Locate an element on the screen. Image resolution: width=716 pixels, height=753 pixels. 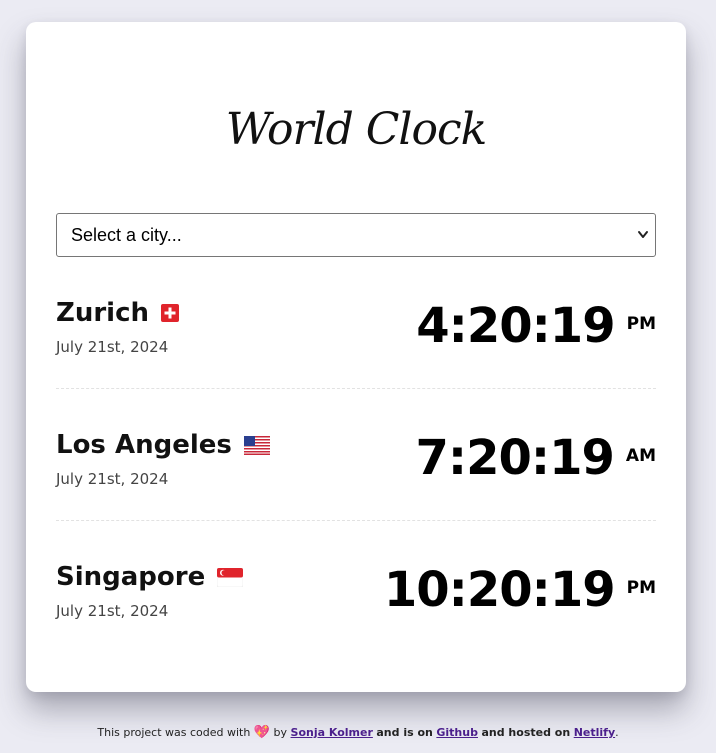
heart-icon: 💖 is located at coordinates (262, 732).